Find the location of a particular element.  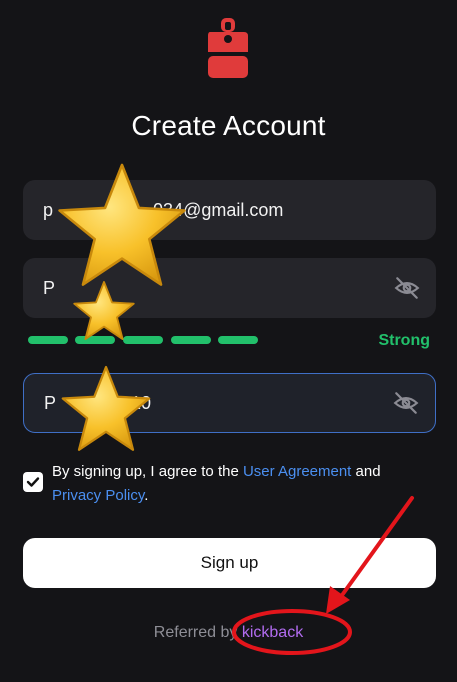

referral-link: kickback is located at coordinates (272, 632).